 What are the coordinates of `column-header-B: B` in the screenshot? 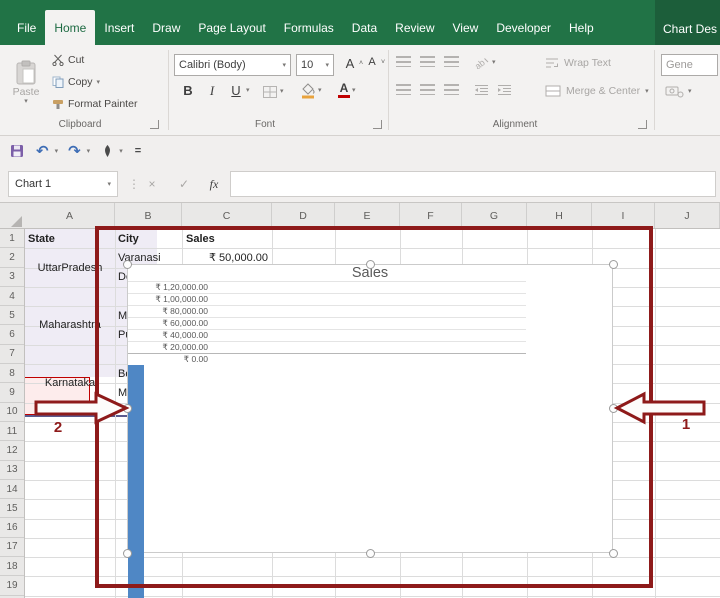 It's located at (148, 215).